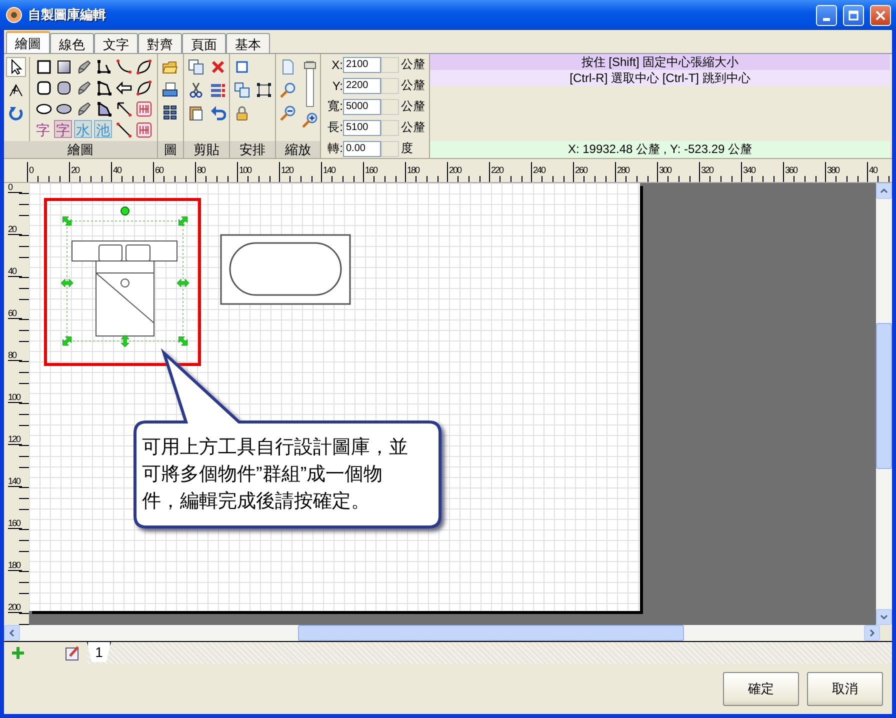 The image size is (896, 718). Describe the element at coordinates (298, 149) in the screenshot. I see `group-label: 縮放` at that location.